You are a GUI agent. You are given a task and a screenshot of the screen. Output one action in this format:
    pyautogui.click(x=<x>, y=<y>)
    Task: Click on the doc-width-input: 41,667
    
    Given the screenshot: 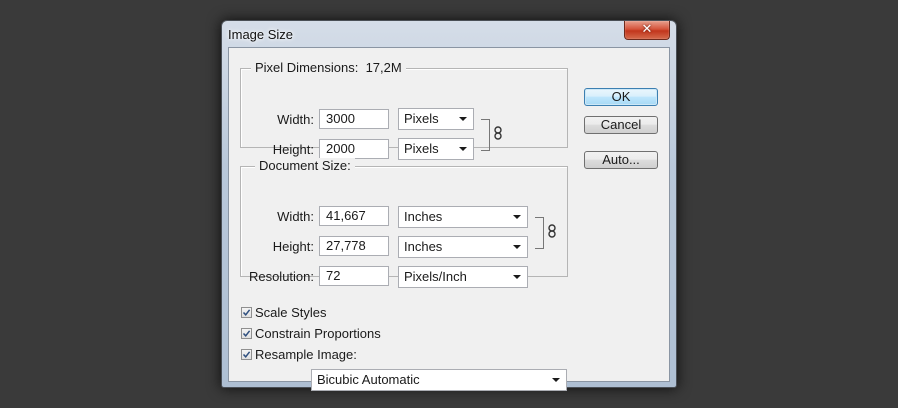 What is the action you would take?
    pyautogui.click(x=354, y=216)
    